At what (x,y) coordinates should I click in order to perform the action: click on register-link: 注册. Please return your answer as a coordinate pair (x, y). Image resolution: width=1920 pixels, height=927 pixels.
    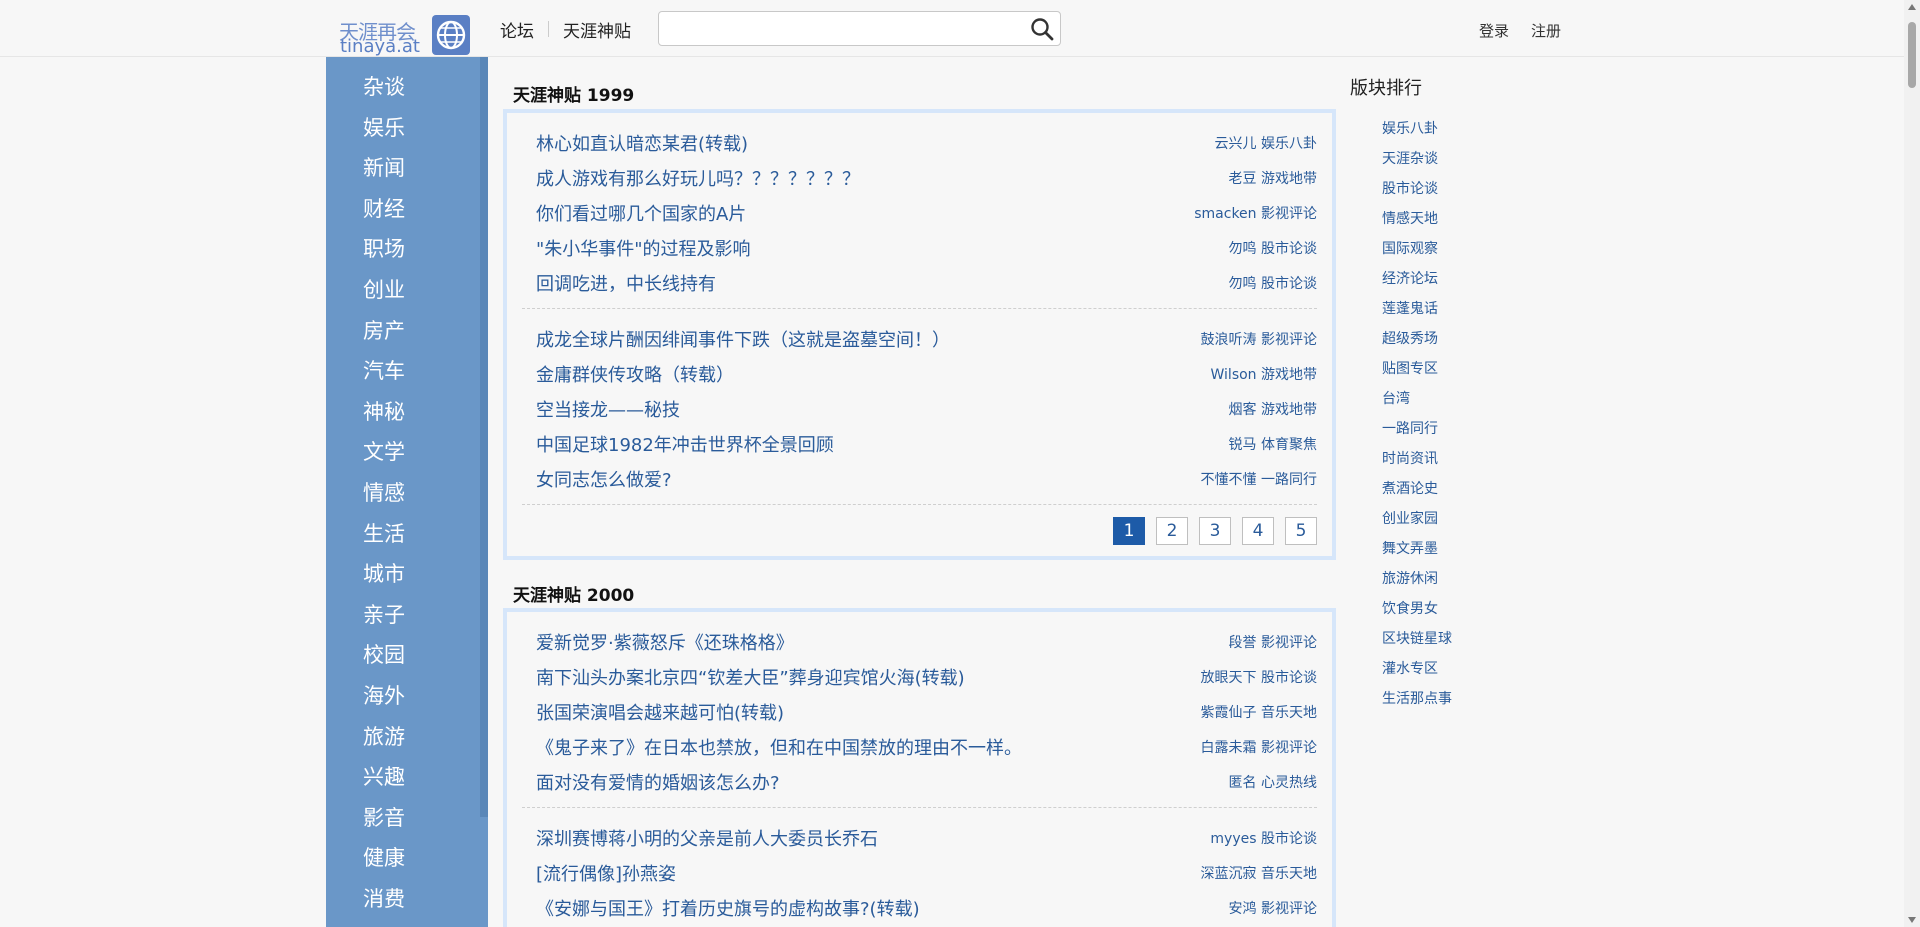
    Looking at the image, I should click on (1546, 30).